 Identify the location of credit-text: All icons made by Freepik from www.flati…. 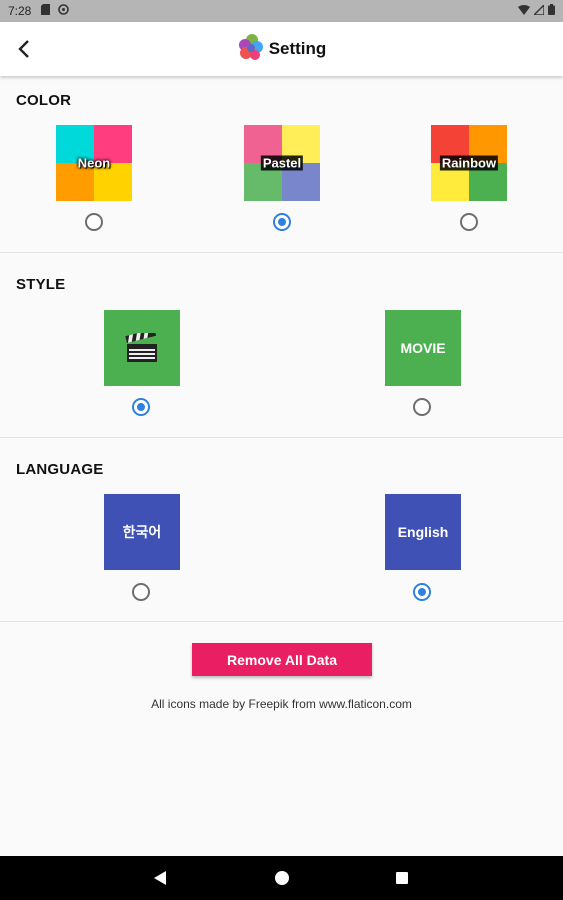
(281, 704).